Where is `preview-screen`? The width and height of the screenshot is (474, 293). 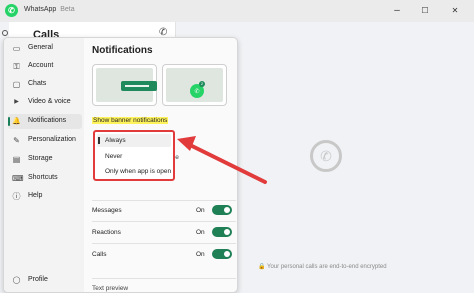 preview-screen is located at coordinates (126, 85).